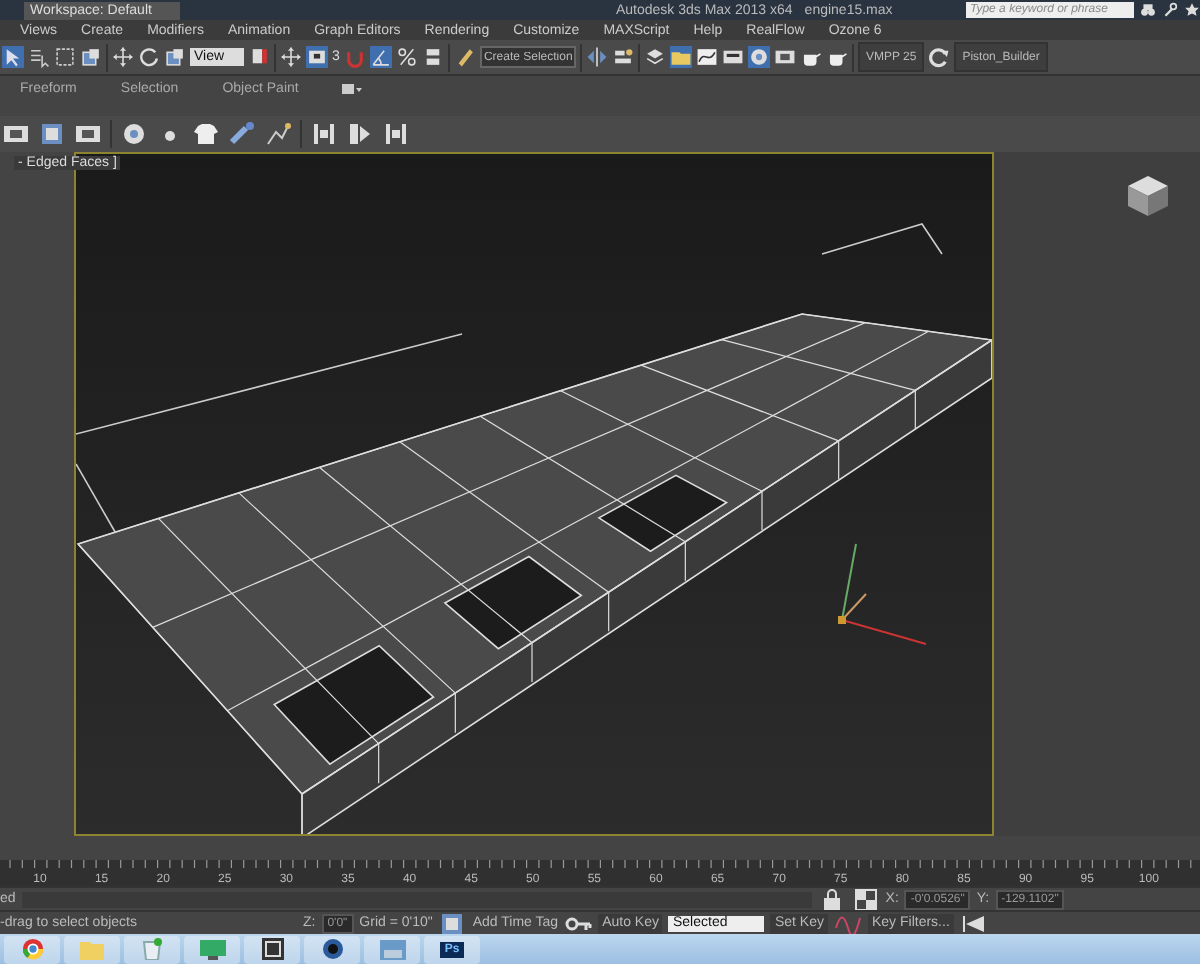  I want to click on screen-icon, so click(317, 57).